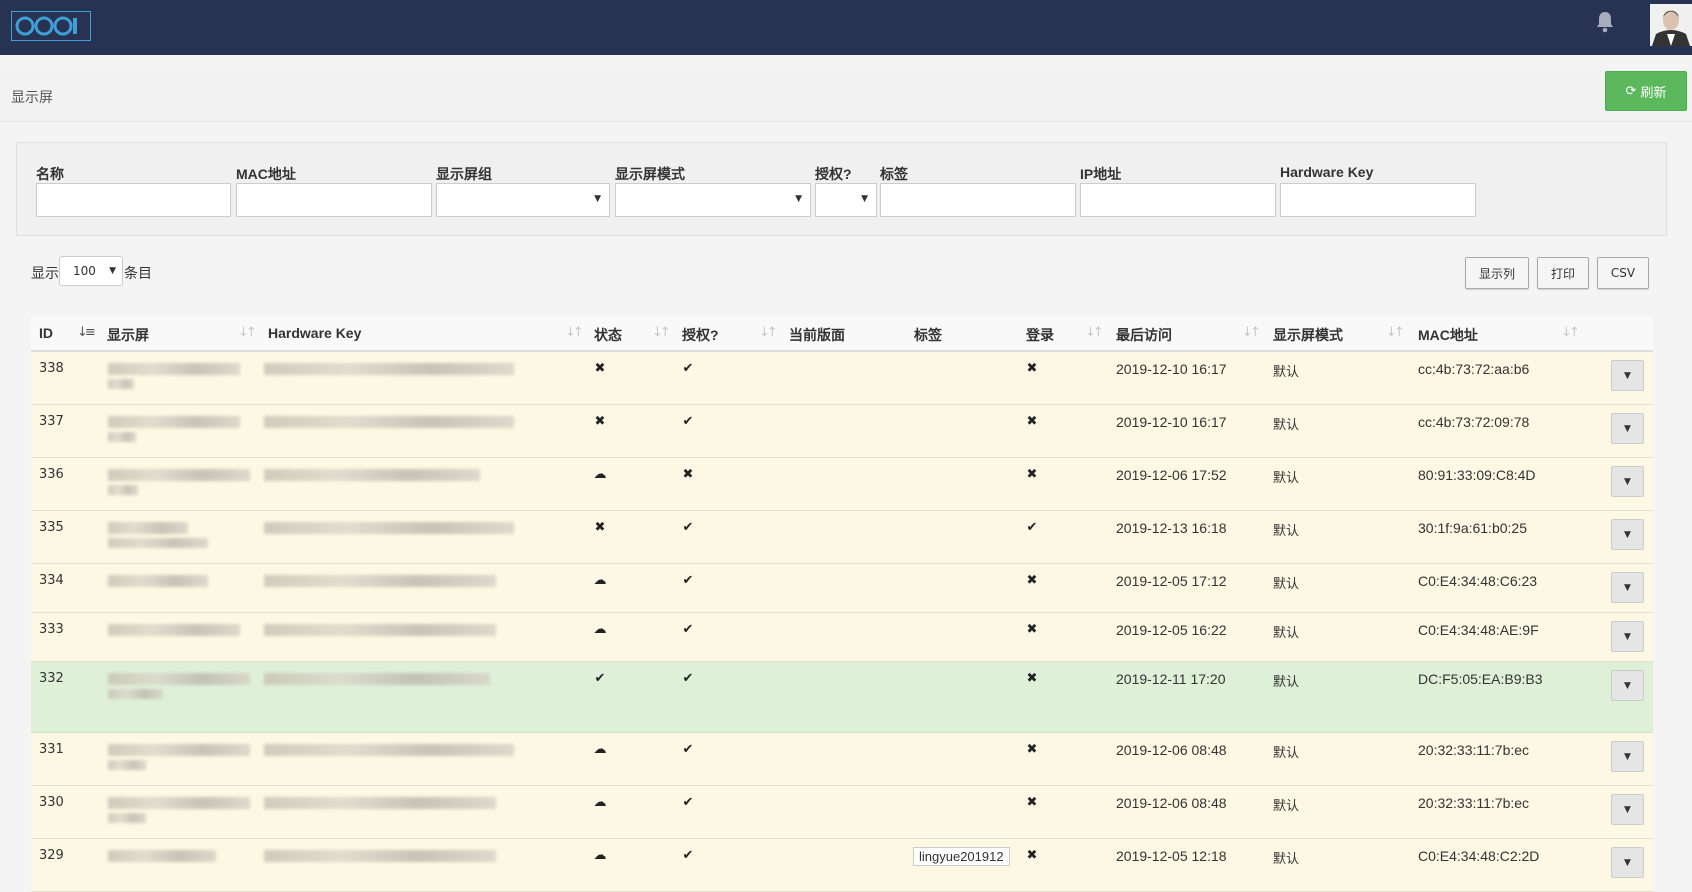 This screenshot has height=892, width=1692. What do you see at coordinates (1474, 803) in the screenshot?
I see `mac-address: 20:32:33:11:7b:ec` at bounding box center [1474, 803].